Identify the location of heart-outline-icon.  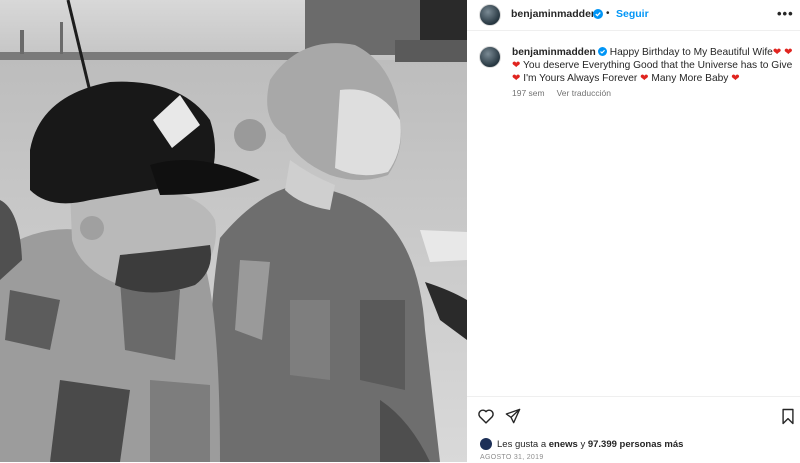
(486, 416).